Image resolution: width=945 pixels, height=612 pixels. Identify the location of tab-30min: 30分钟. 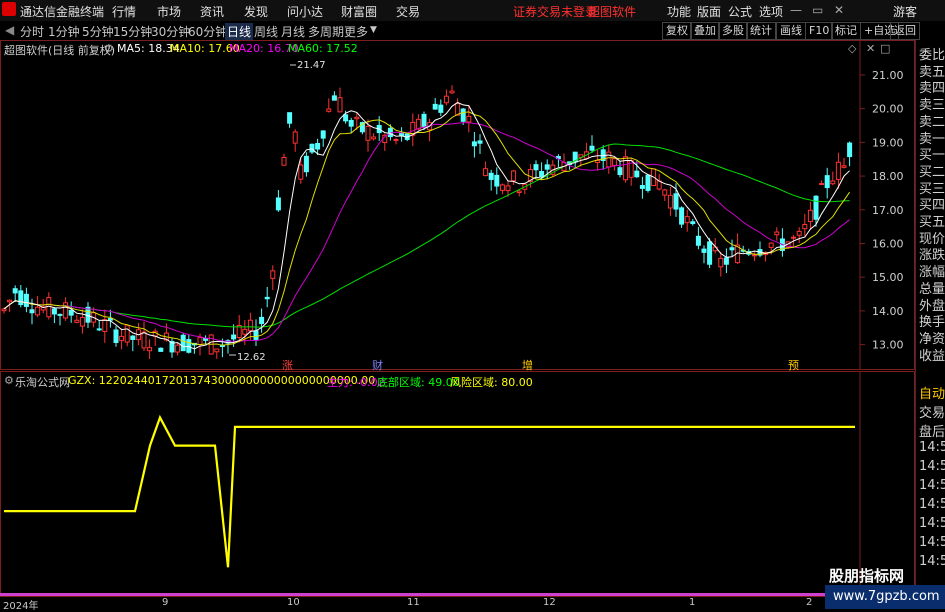
(170, 31).